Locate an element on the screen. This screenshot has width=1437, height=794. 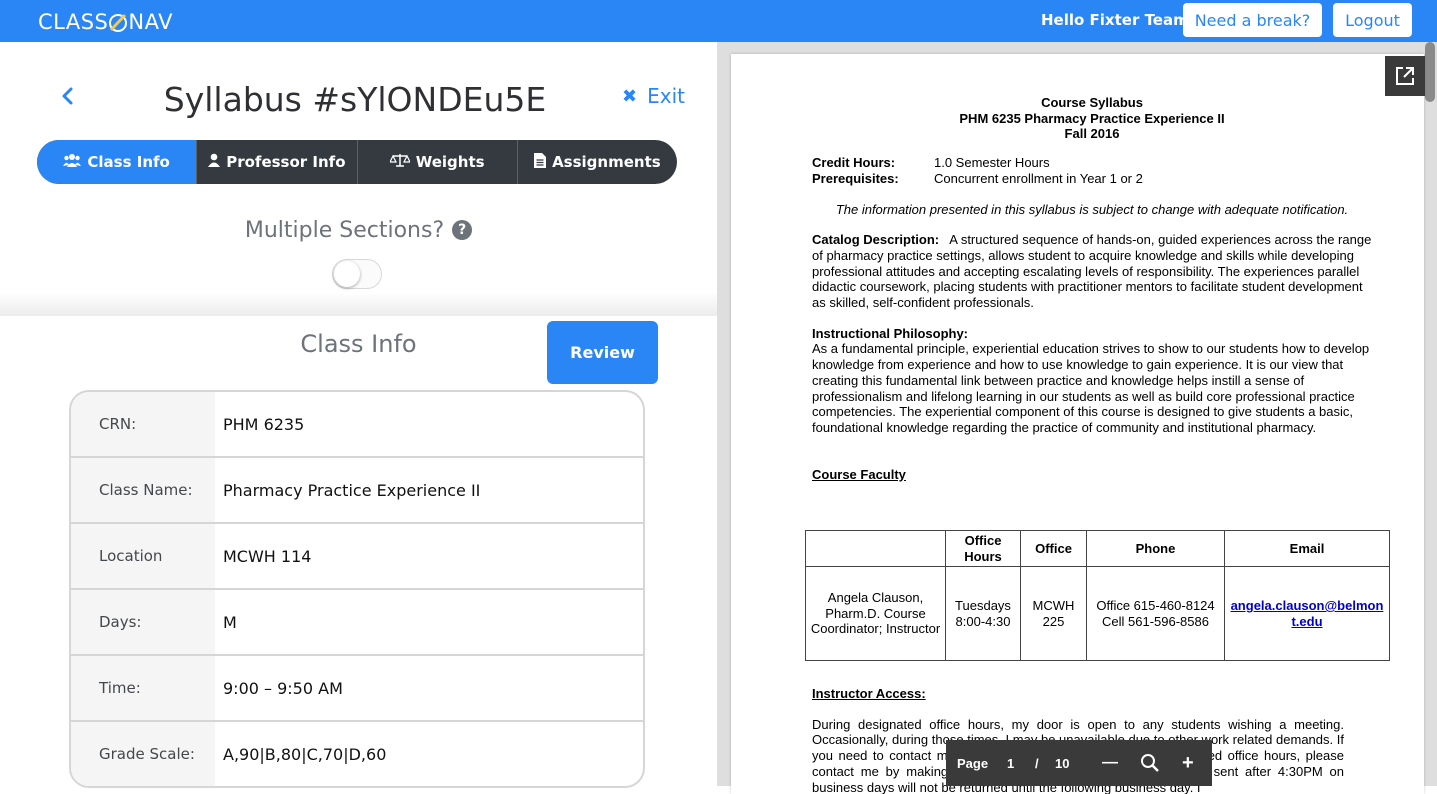
multiple-sections-toggle is located at coordinates (357, 274).